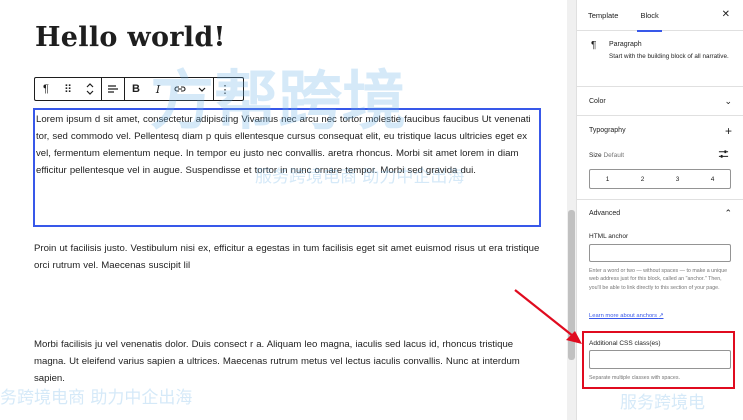  I want to click on font-size-option: 2, so click(642, 179).